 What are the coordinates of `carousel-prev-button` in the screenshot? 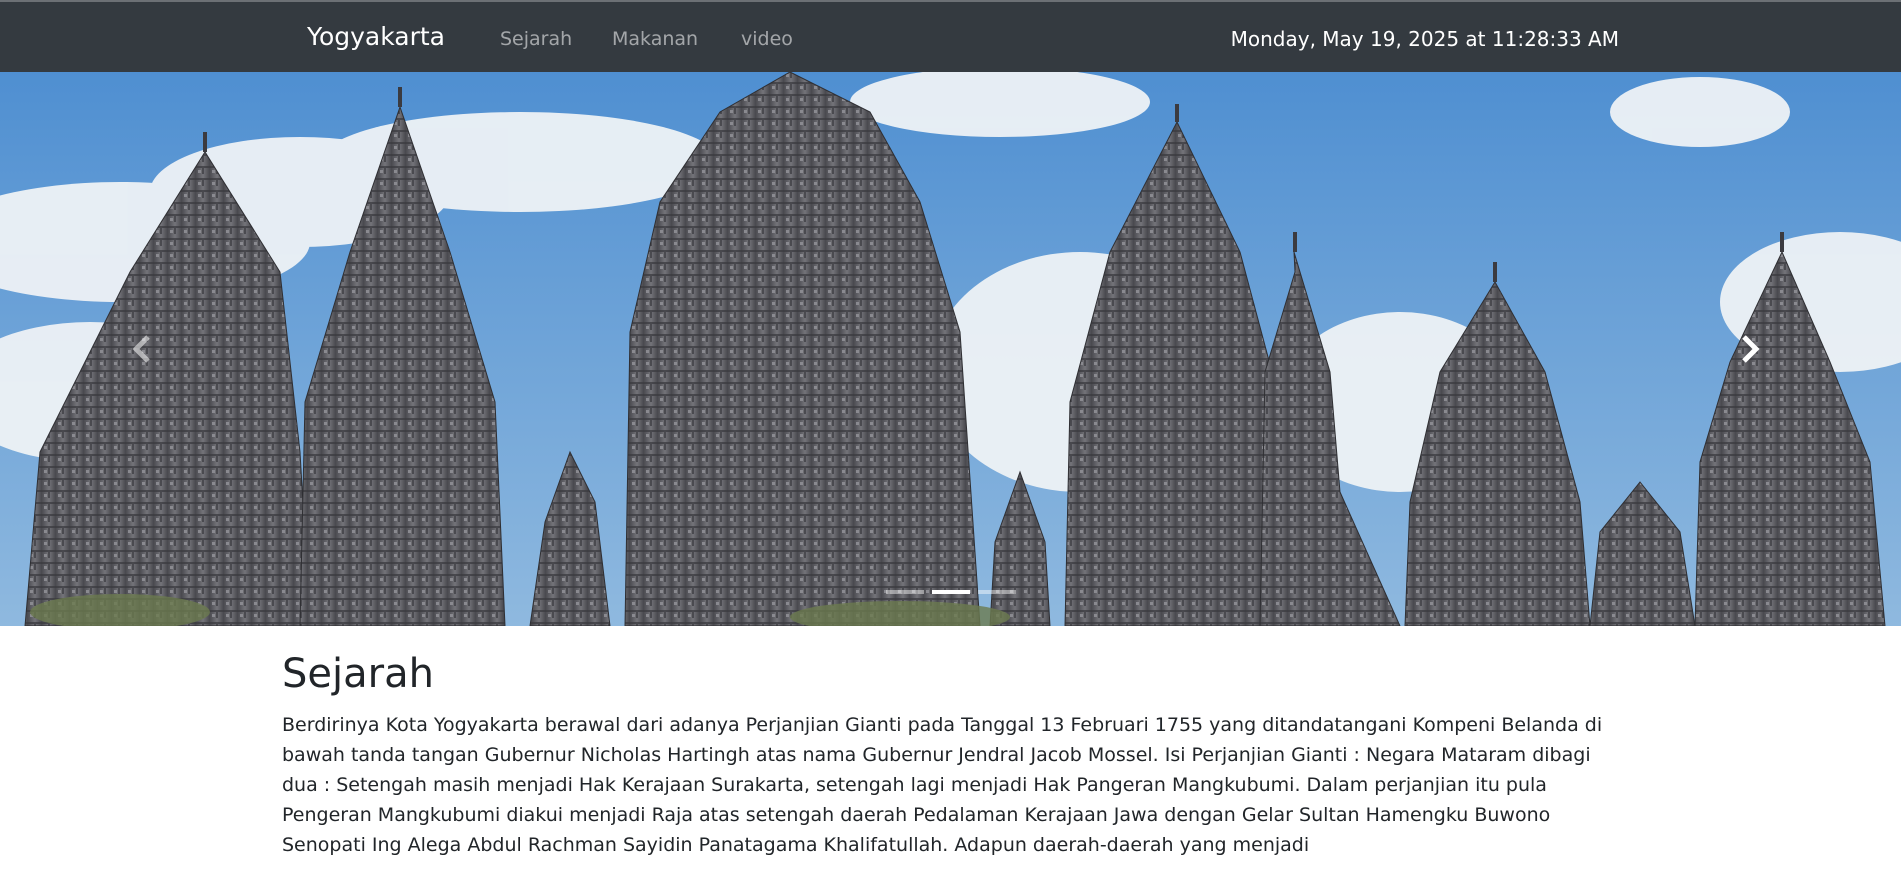 It's located at (143, 349).